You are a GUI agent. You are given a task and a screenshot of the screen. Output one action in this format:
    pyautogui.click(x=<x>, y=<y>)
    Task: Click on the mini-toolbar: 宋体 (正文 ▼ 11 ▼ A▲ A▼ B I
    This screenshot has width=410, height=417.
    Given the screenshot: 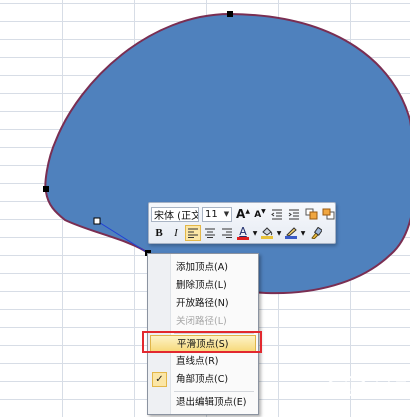 What is the action you would take?
    pyautogui.click(x=242, y=223)
    